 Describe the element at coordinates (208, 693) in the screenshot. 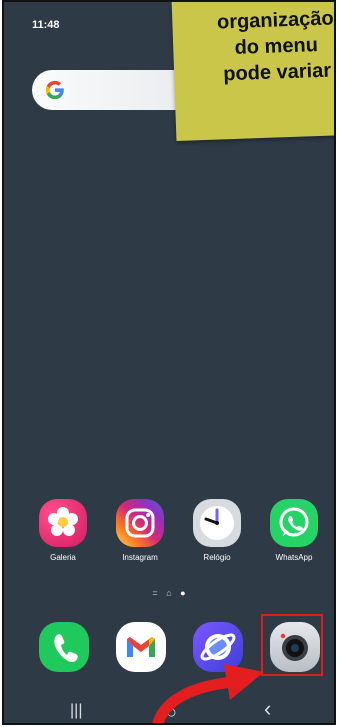

I see `red-arrow-icon` at that location.